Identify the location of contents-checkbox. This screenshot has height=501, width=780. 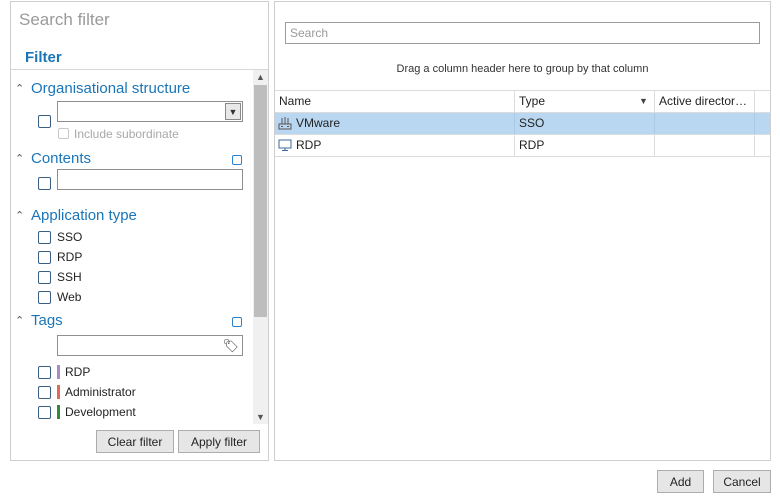
(44, 183).